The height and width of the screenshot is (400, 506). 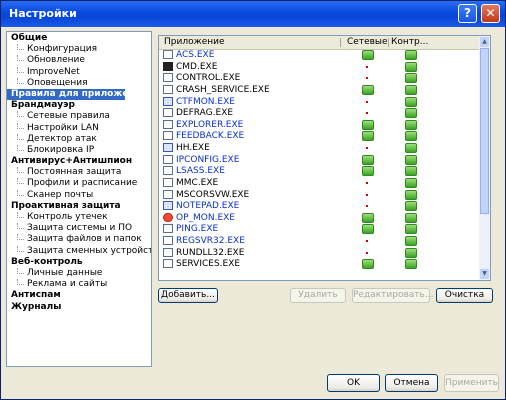 I want to click on table-row: CRASH_SERVICE.EXE, so click(x=320, y=90).